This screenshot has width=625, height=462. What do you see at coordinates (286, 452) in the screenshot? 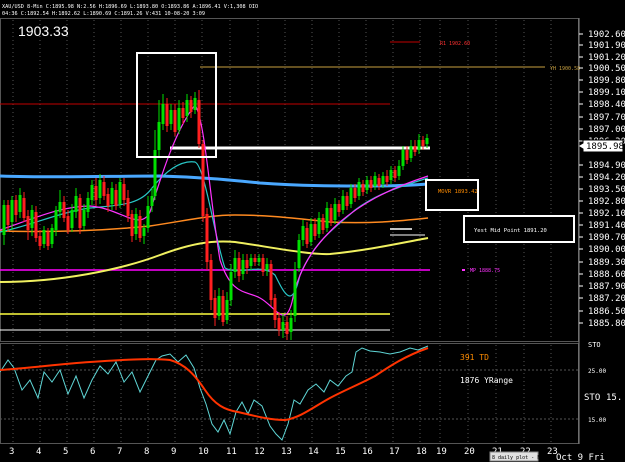
I see `time-tick-label: 13` at bounding box center [286, 452].